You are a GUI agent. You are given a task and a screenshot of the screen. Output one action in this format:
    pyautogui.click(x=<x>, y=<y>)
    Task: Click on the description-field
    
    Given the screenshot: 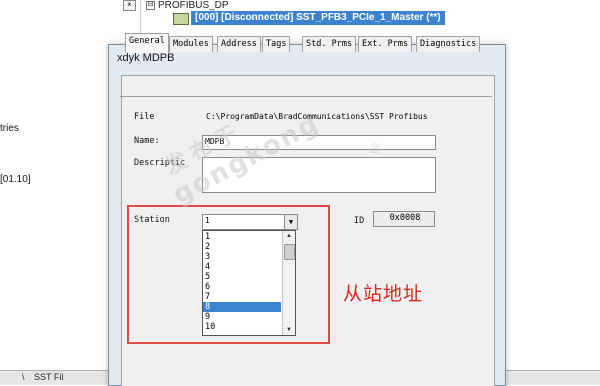 What is the action you would take?
    pyautogui.click(x=319, y=175)
    